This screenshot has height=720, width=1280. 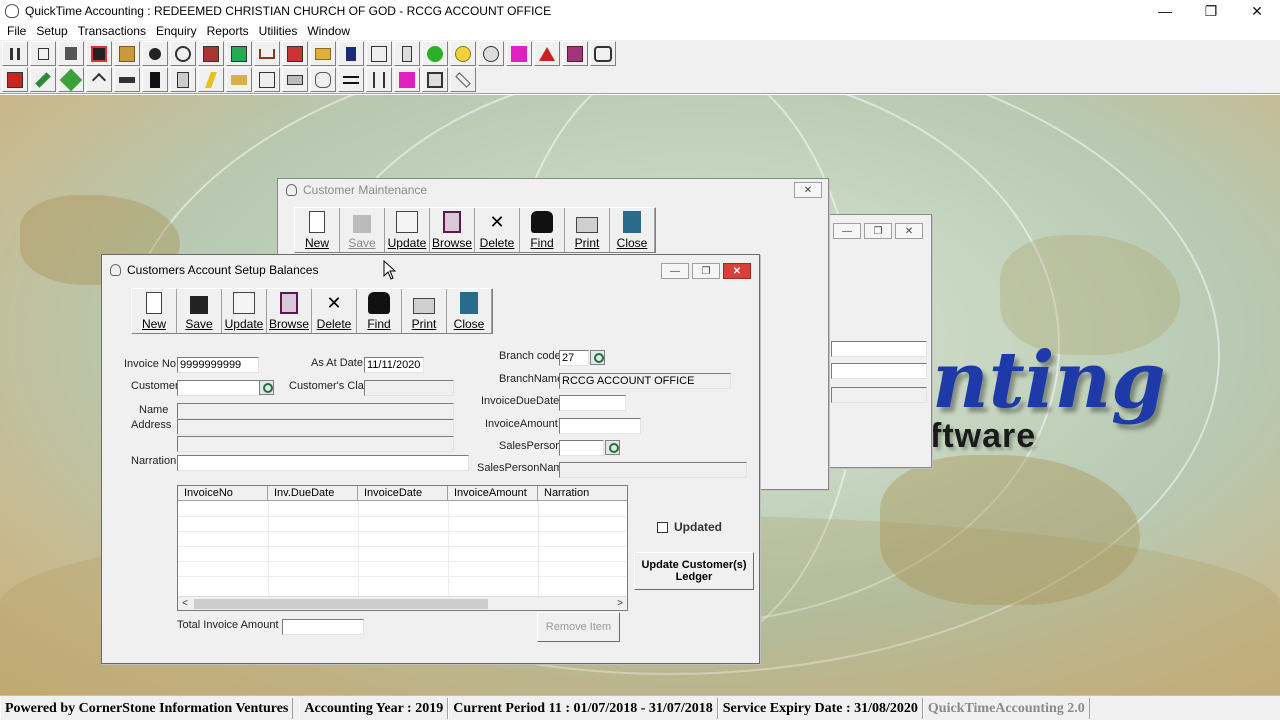 I want to click on as-at-date-field: 11/11/2020, so click(x=394, y=365).